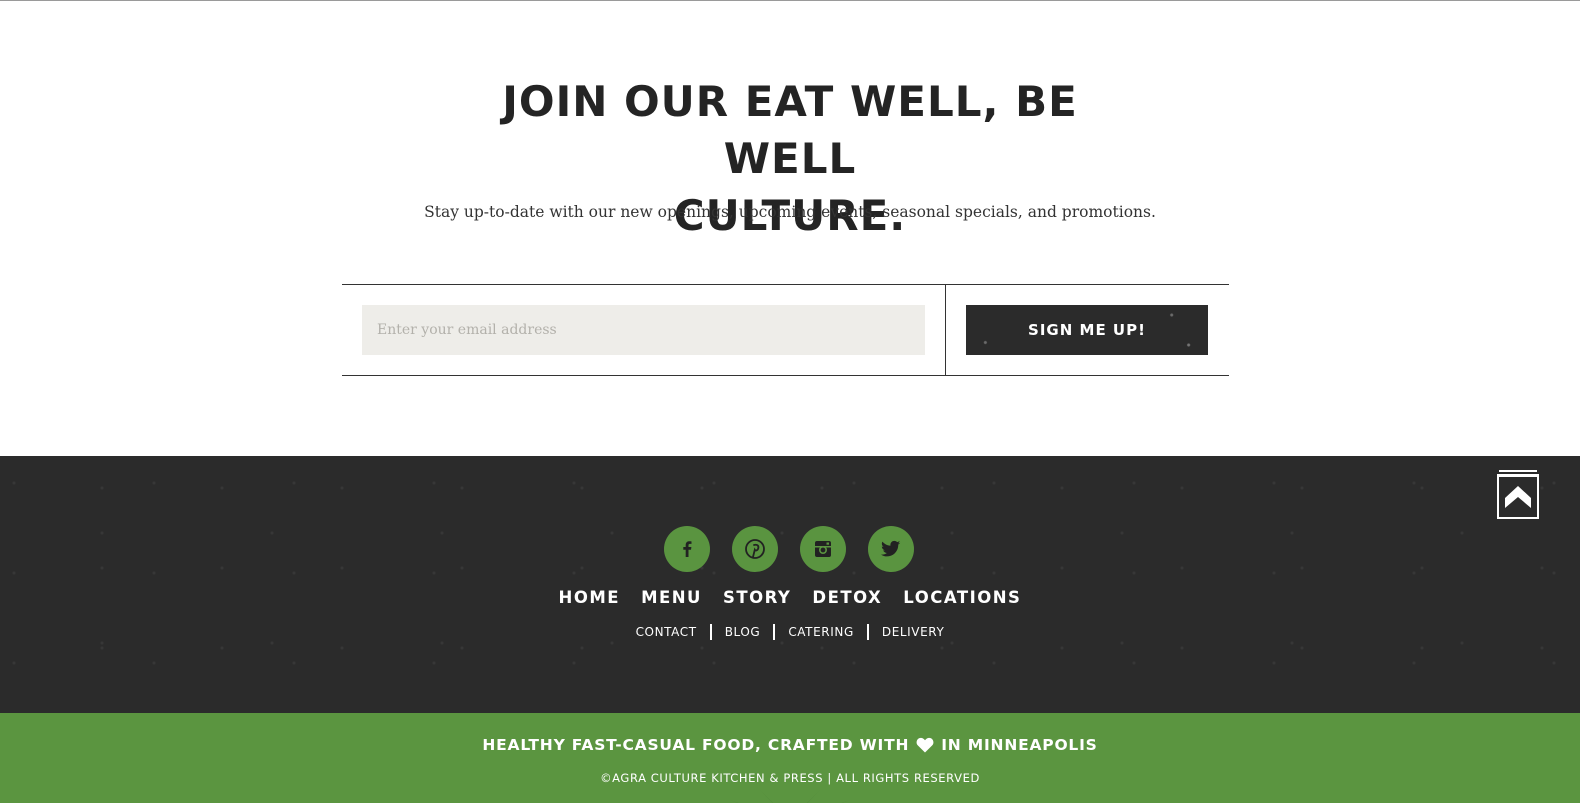  I want to click on instagram-link, so click(823, 549).